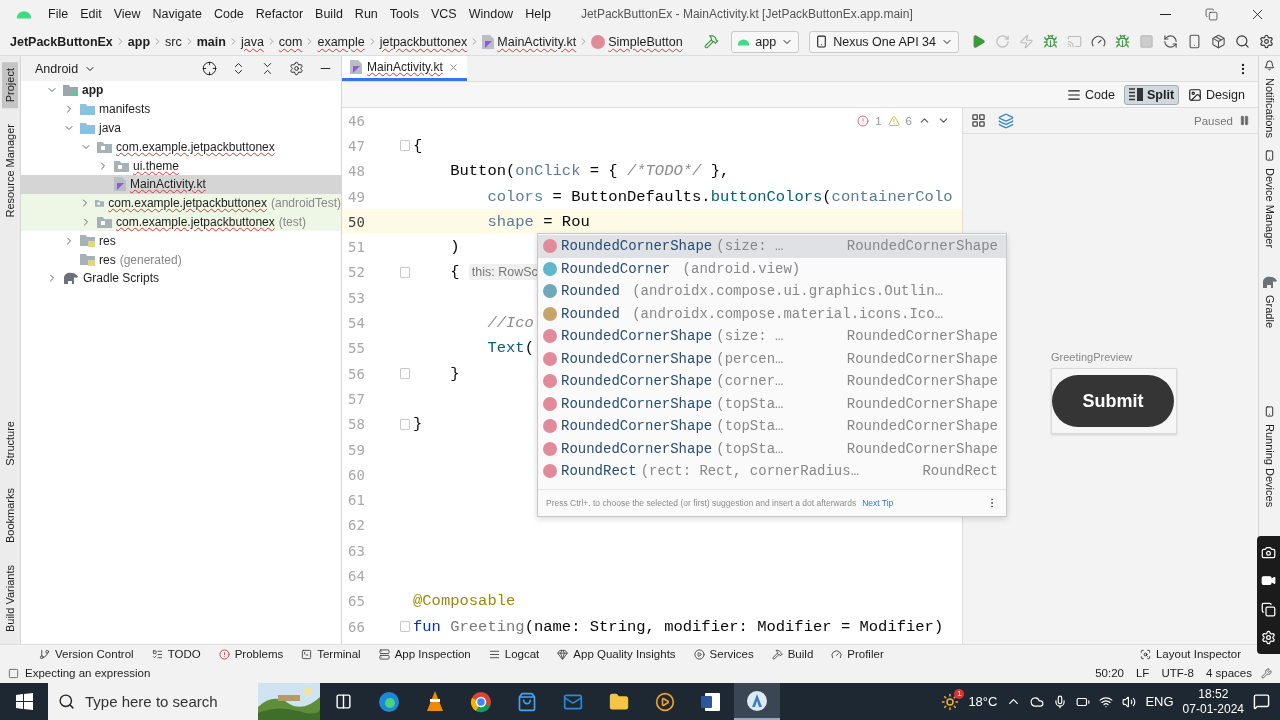  Describe the element at coordinates (765, 41) in the screenshot. I see `run-configuration-dropdown: app` at that location.